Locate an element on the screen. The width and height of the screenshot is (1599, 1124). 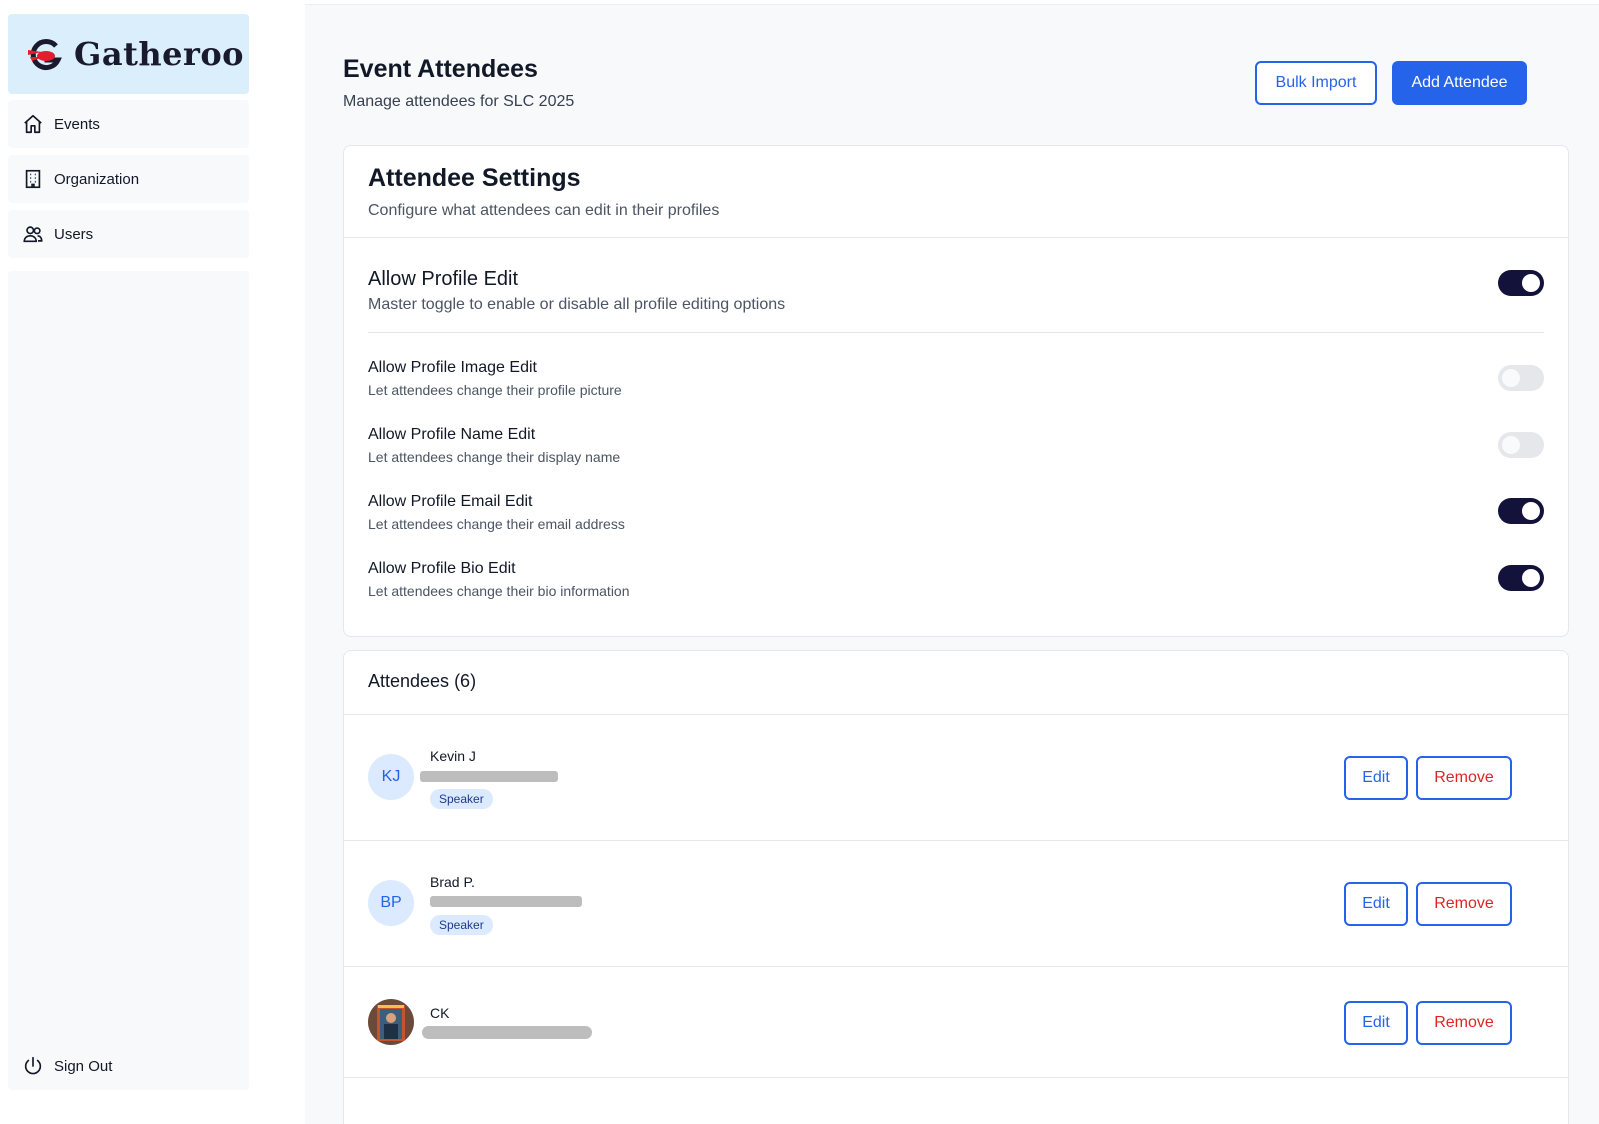
sidebar-item-users: Users is located at coordinates (128, 234).